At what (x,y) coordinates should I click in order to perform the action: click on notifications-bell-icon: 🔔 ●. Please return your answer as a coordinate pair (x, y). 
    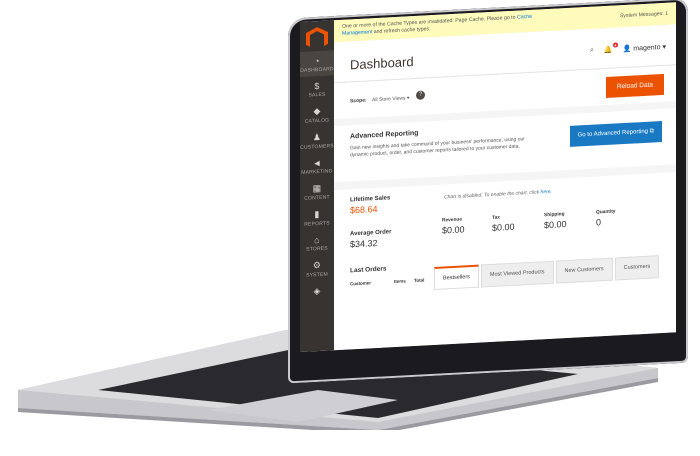
    Looking at the image, I should click on (611, 48).